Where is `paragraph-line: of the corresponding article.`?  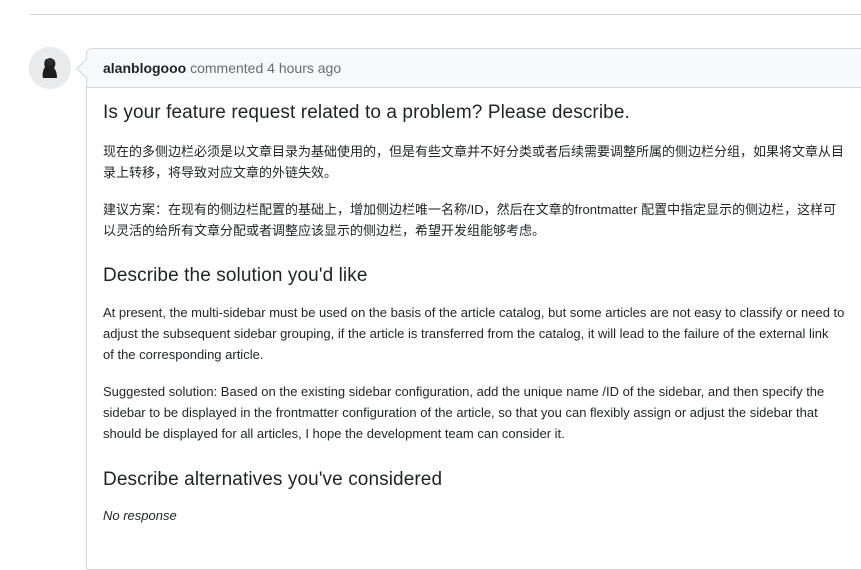 paragraph-line: of the corresponding article. is located at coordinates (183, 354).